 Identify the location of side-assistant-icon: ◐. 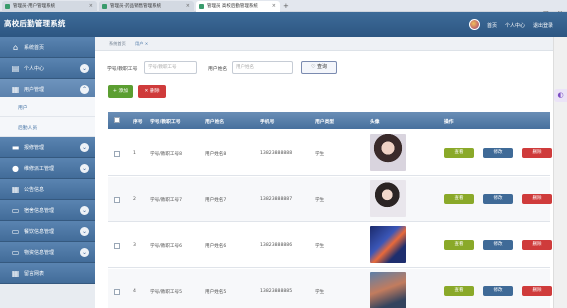
(560, 95).